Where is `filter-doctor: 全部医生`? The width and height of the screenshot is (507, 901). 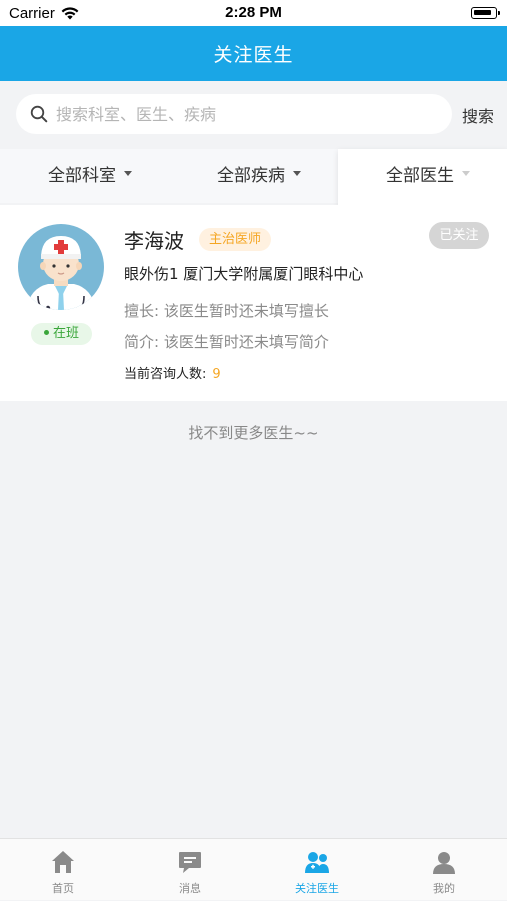 filter-doctor: 全部医生 is located at coordinates (428, 176).